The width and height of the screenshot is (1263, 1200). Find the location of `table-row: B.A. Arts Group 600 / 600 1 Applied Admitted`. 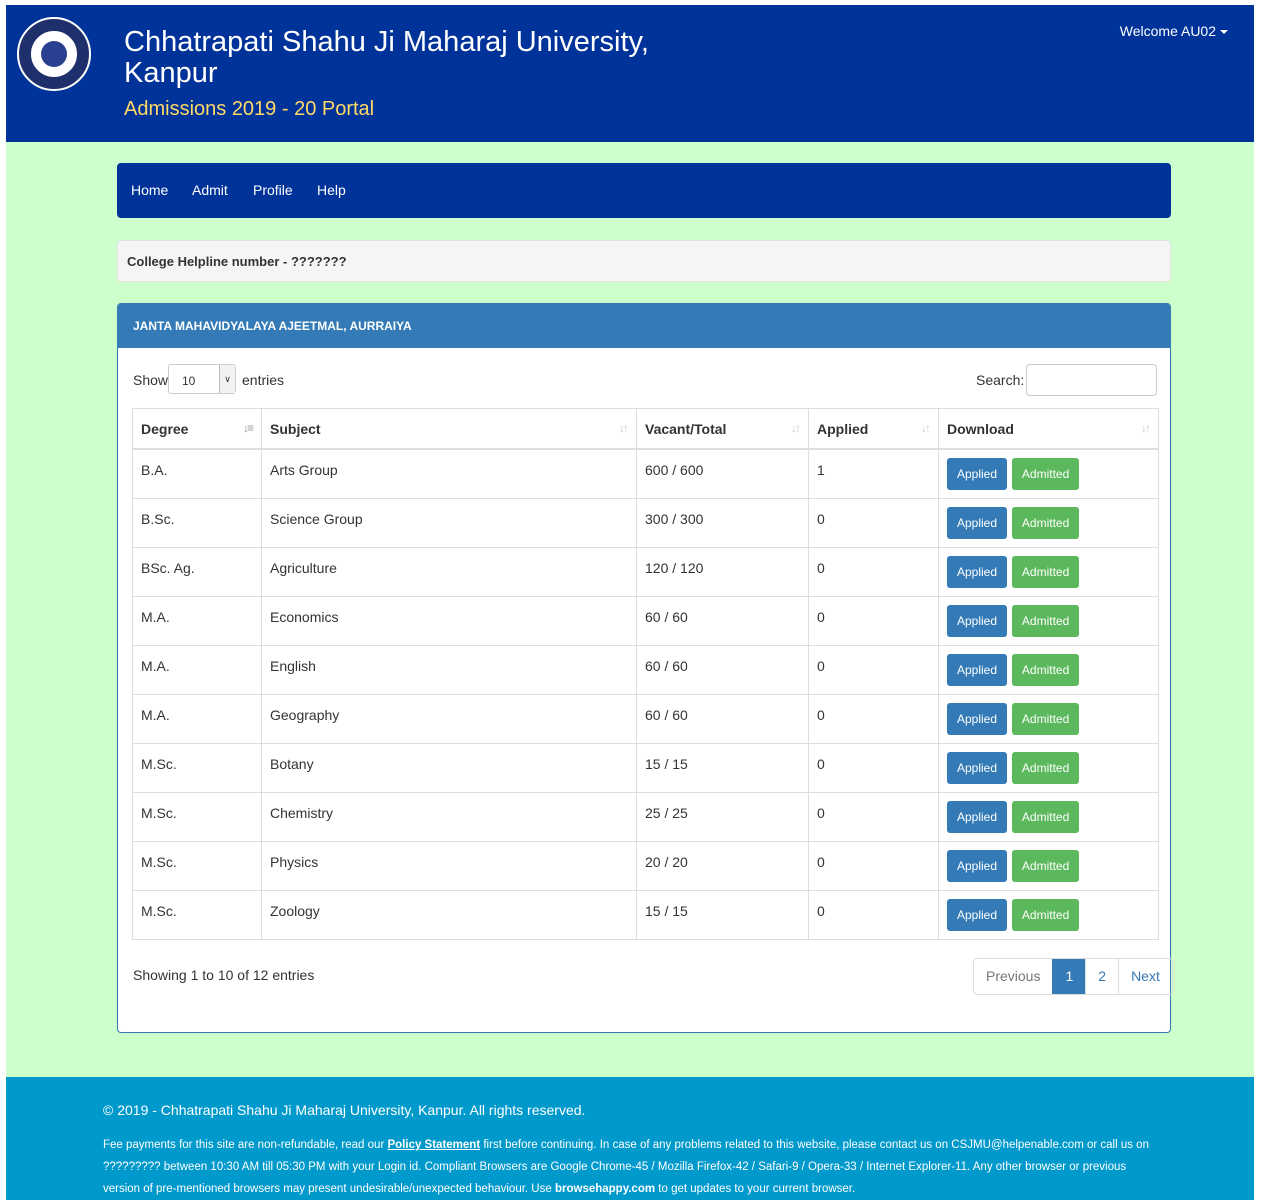

table-row: B.A. Arts Group 600 / 600 1 Applied Admitted is located at coordinates (645, 473).